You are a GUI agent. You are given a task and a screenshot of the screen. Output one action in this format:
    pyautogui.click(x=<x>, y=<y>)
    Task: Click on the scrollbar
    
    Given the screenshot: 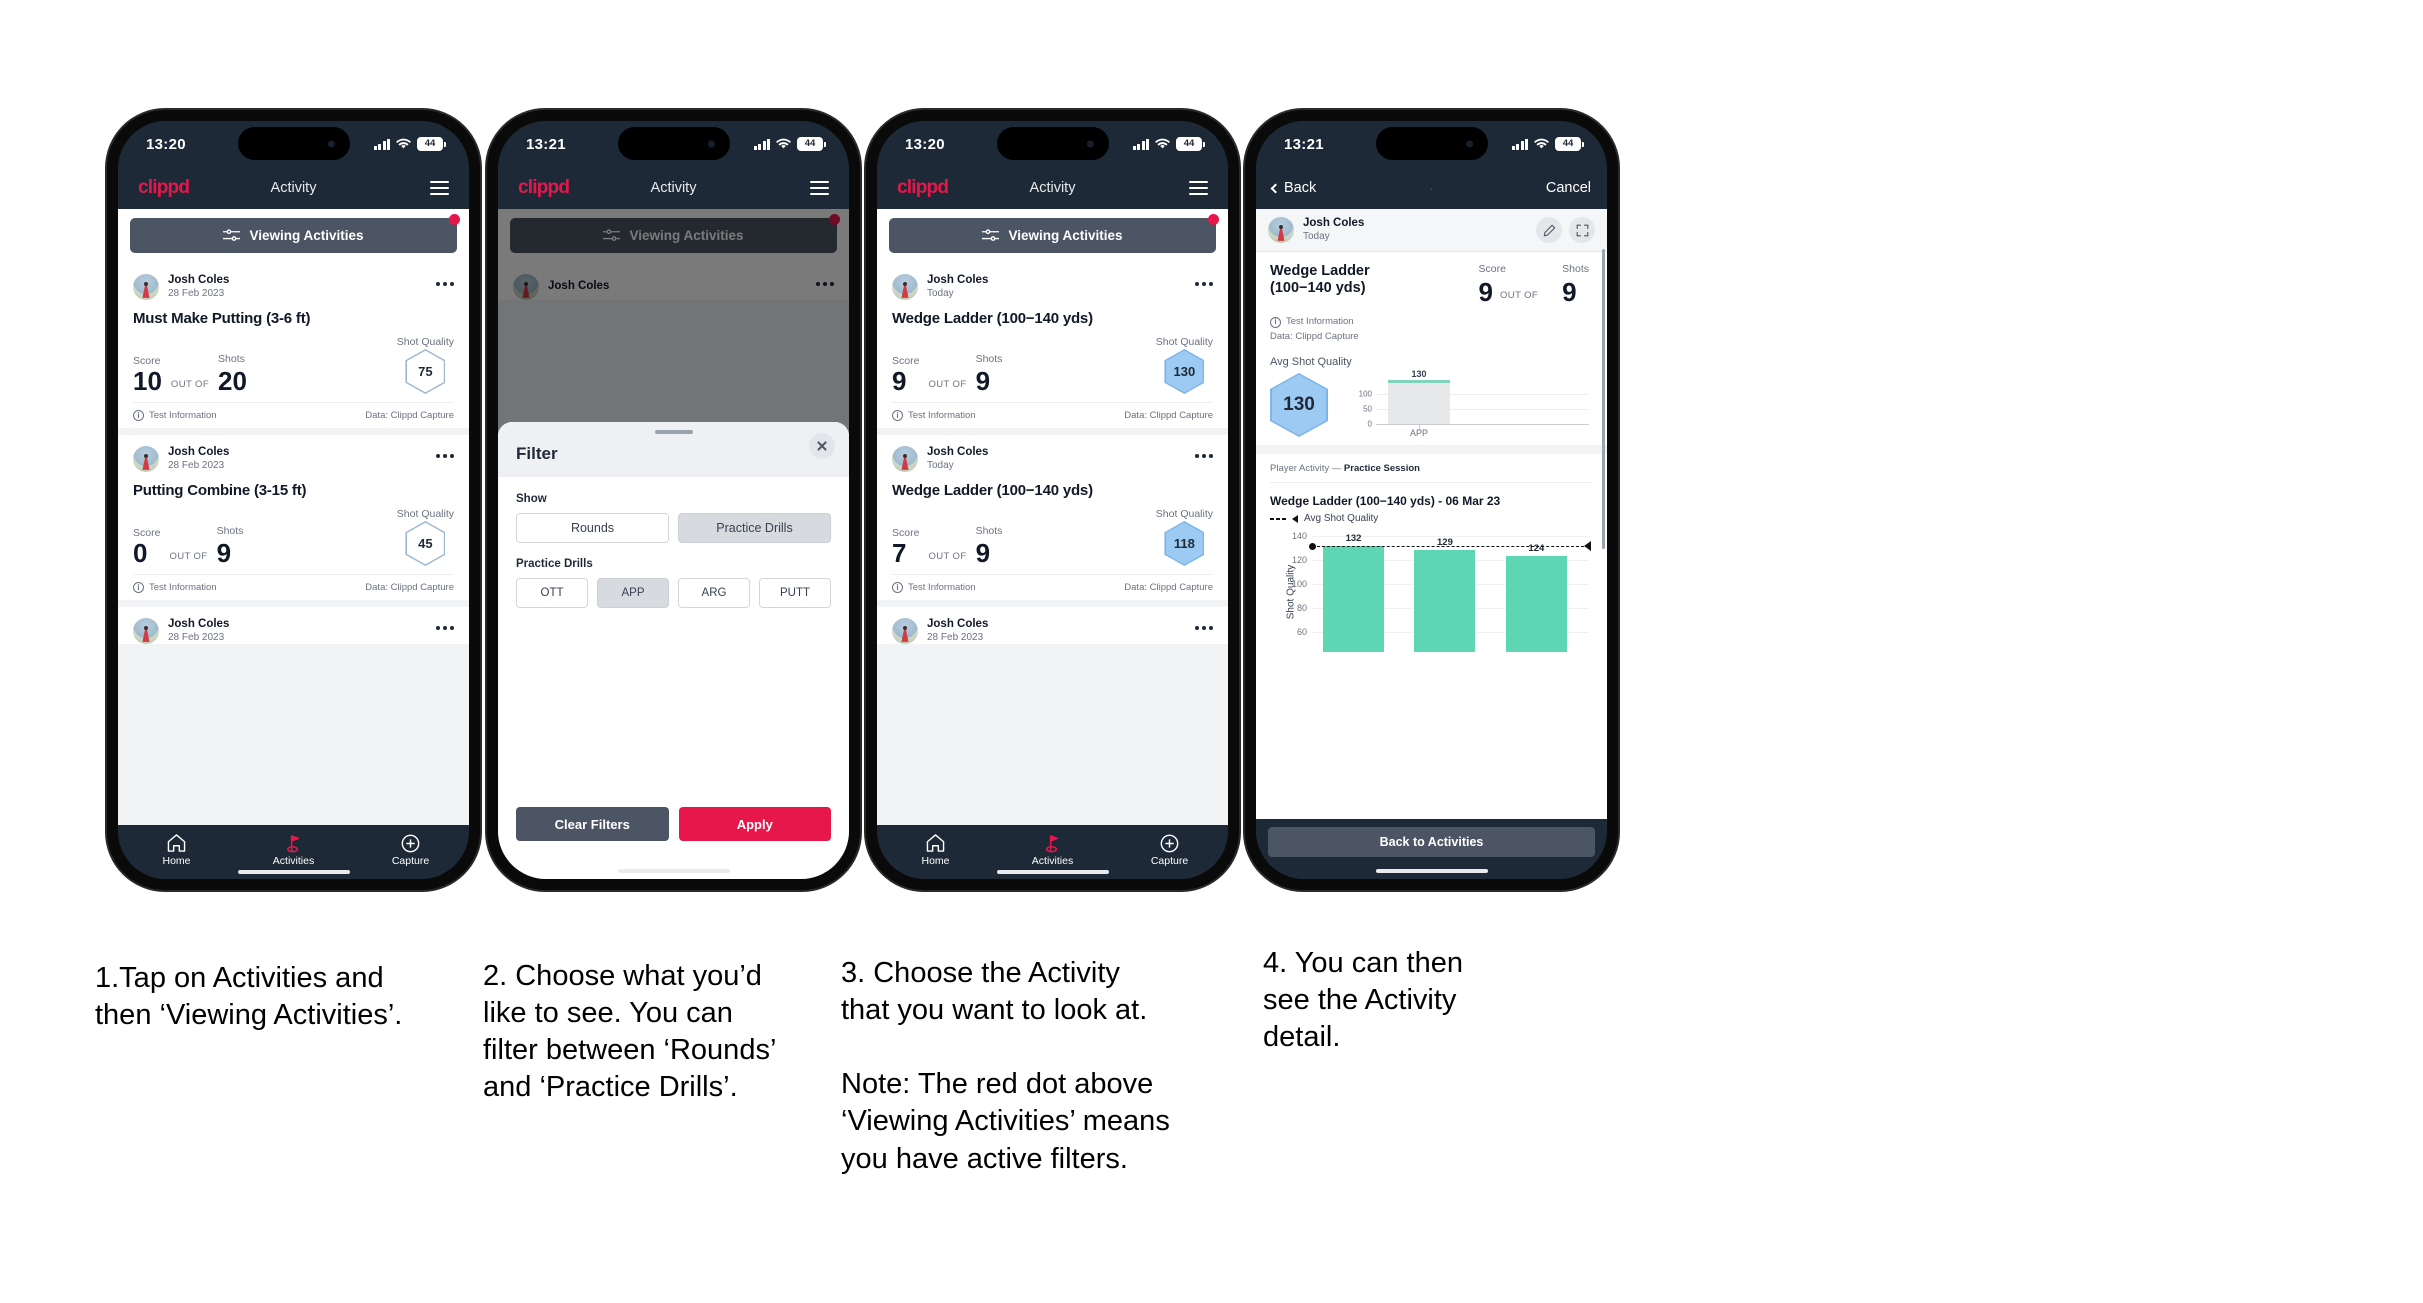 What is the action you would take?
    pyautogui.click(x=1603, y=399)
    